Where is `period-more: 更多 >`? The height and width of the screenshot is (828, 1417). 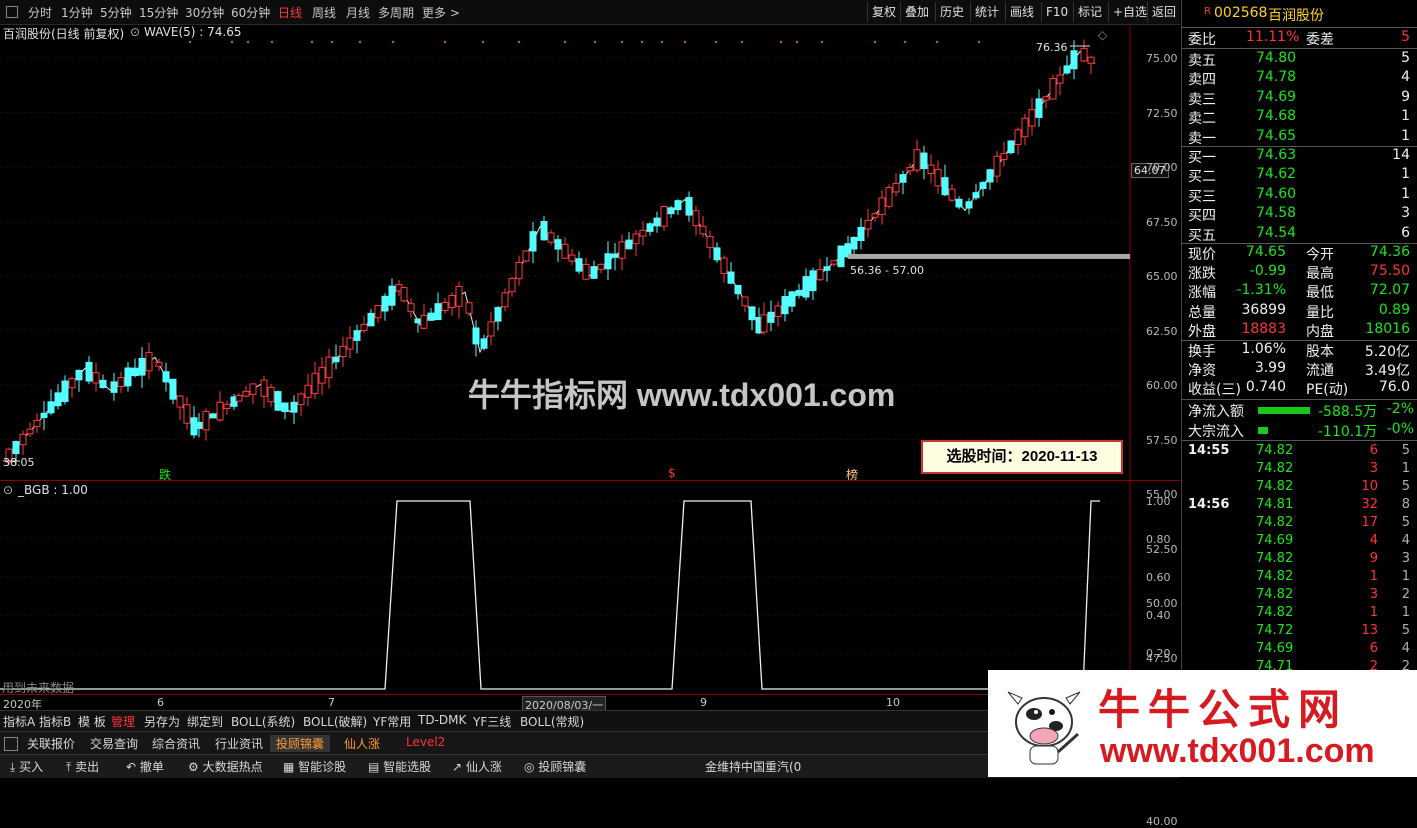
period-more: 更多 > is located at coordinates (441, 12).